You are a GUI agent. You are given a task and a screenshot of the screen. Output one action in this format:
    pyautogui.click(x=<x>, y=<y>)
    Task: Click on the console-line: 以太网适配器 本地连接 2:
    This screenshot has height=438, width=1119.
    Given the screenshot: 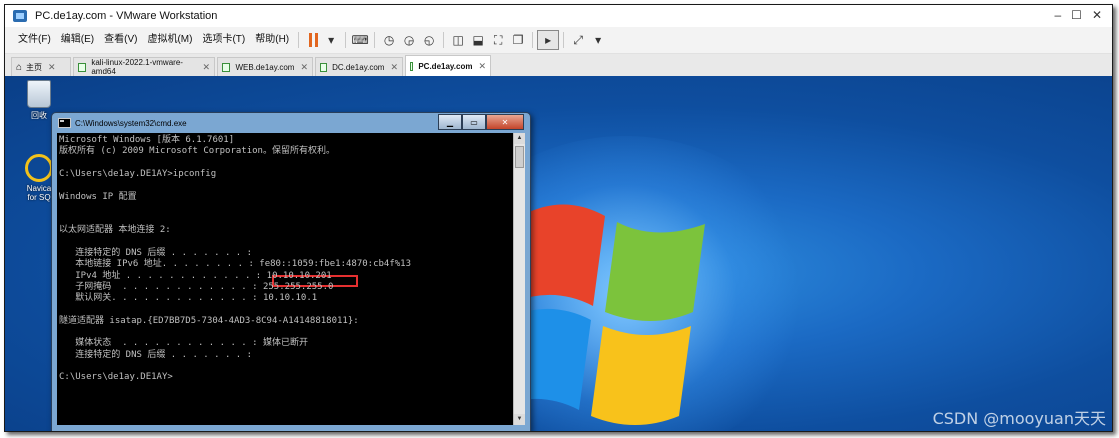 What is the action you would take?
    pyautogui.click(x=115, y=230)
    